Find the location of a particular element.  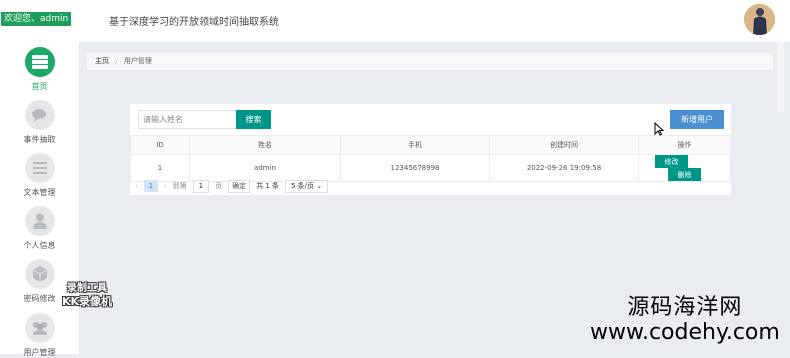

page-size-value: 5 条/页 is located at coordinates (303, 185).